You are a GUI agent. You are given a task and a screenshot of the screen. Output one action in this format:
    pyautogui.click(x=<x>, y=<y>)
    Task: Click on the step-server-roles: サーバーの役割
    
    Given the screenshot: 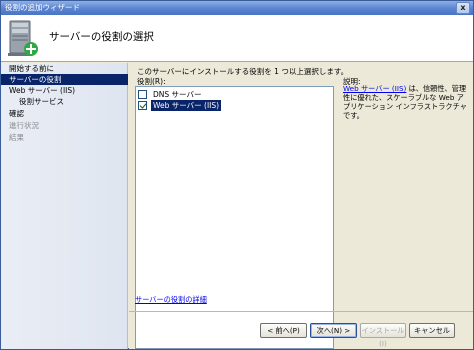 What is the action you would take?
    pyautogui.click(x=64, y=79)
    